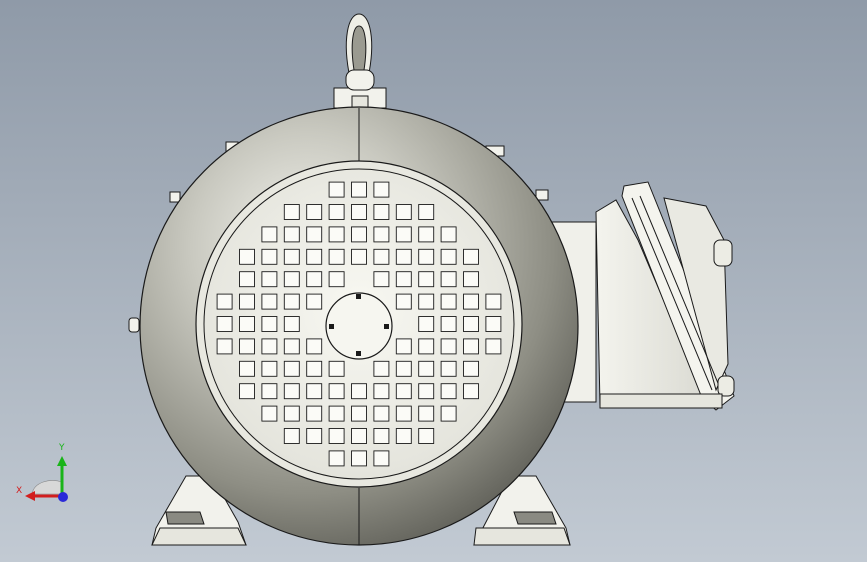 This screenshot has height=562, width=867. What do you see at coordinates (360, 61) in the screenshot?
I see `lifting-eye` at bounding box center [360, 61].